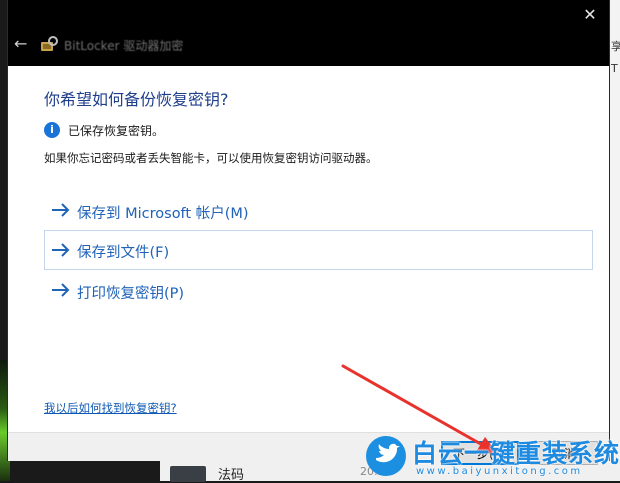 This screenshot has height=483, width=620. I want to click on option-save-to-file: 保存到文件(F), so click(318, 250).